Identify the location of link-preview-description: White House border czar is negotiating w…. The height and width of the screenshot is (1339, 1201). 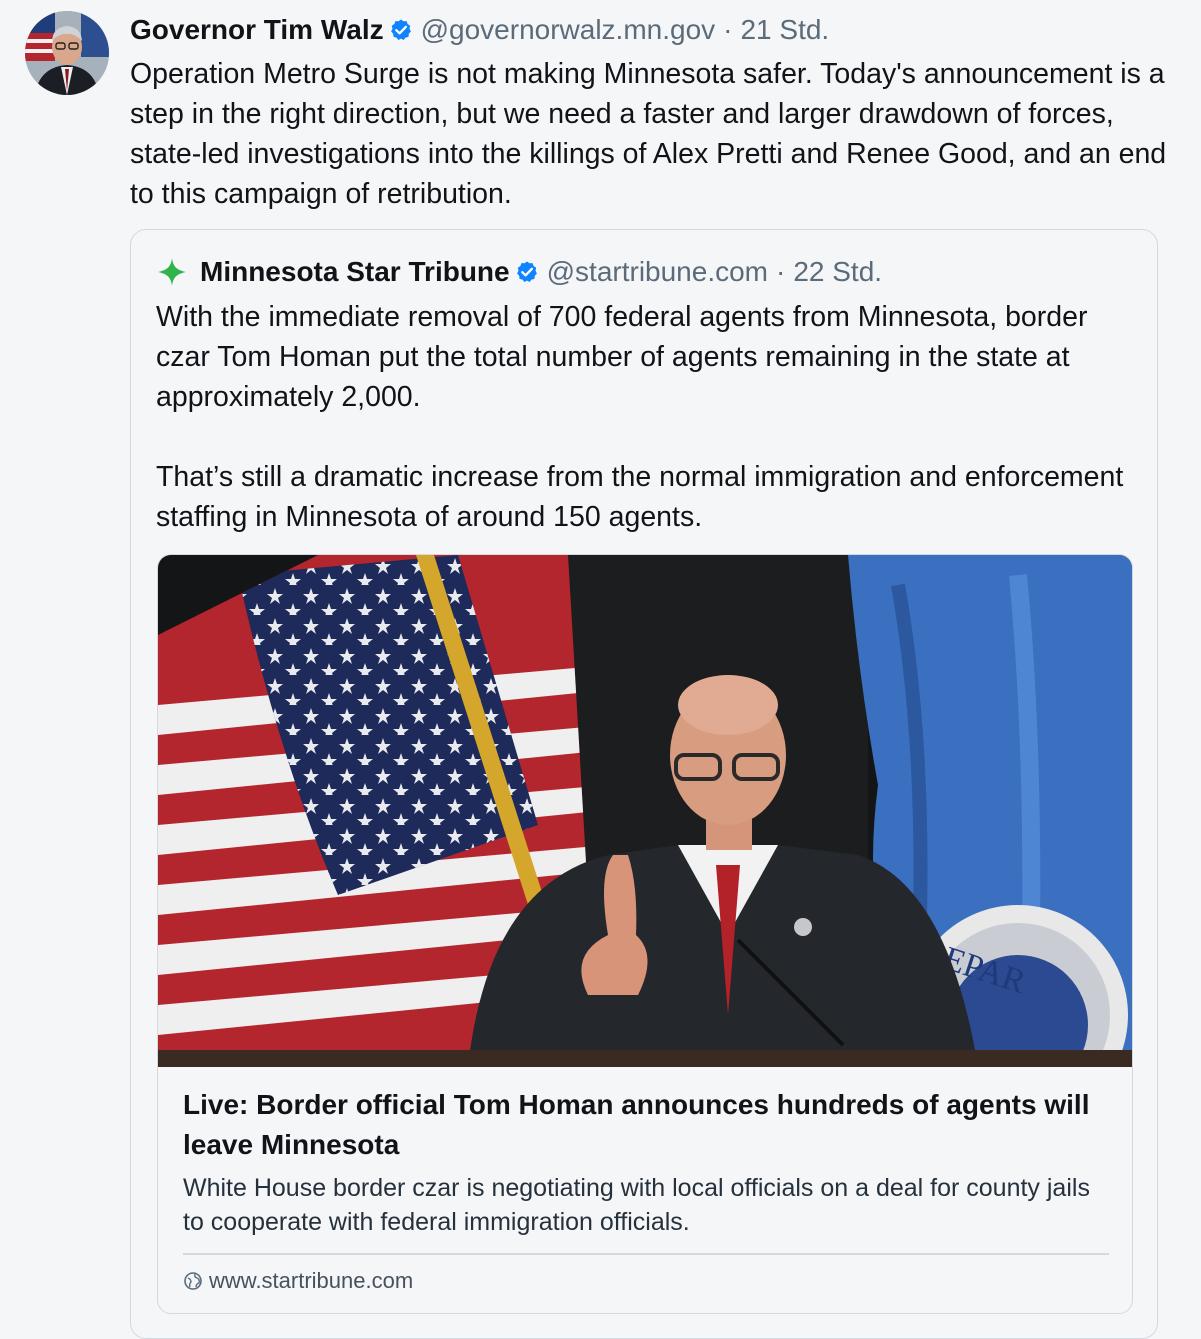
(636, 1205).